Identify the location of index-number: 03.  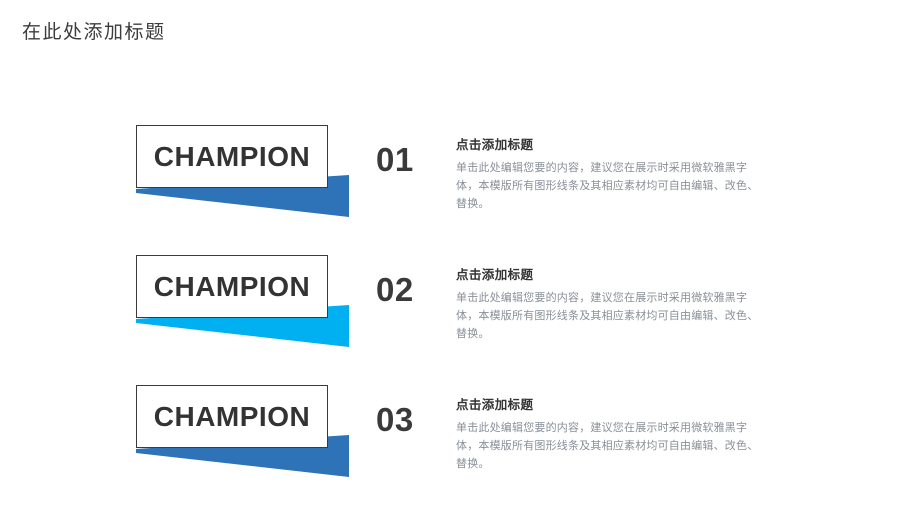
(395, 419).